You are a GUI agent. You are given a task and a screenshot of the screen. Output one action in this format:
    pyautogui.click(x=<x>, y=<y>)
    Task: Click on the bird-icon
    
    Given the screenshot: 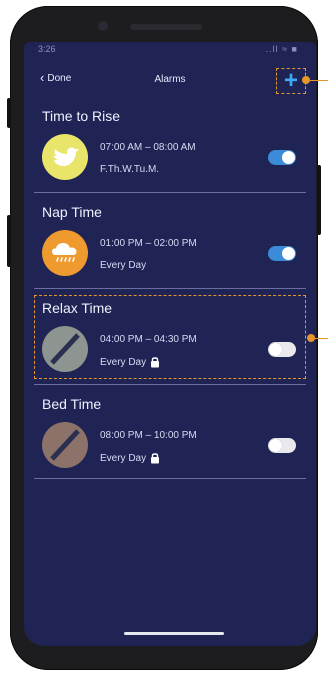 What is the action you would take?
    pyautogui.click(x=65, y=157)
    